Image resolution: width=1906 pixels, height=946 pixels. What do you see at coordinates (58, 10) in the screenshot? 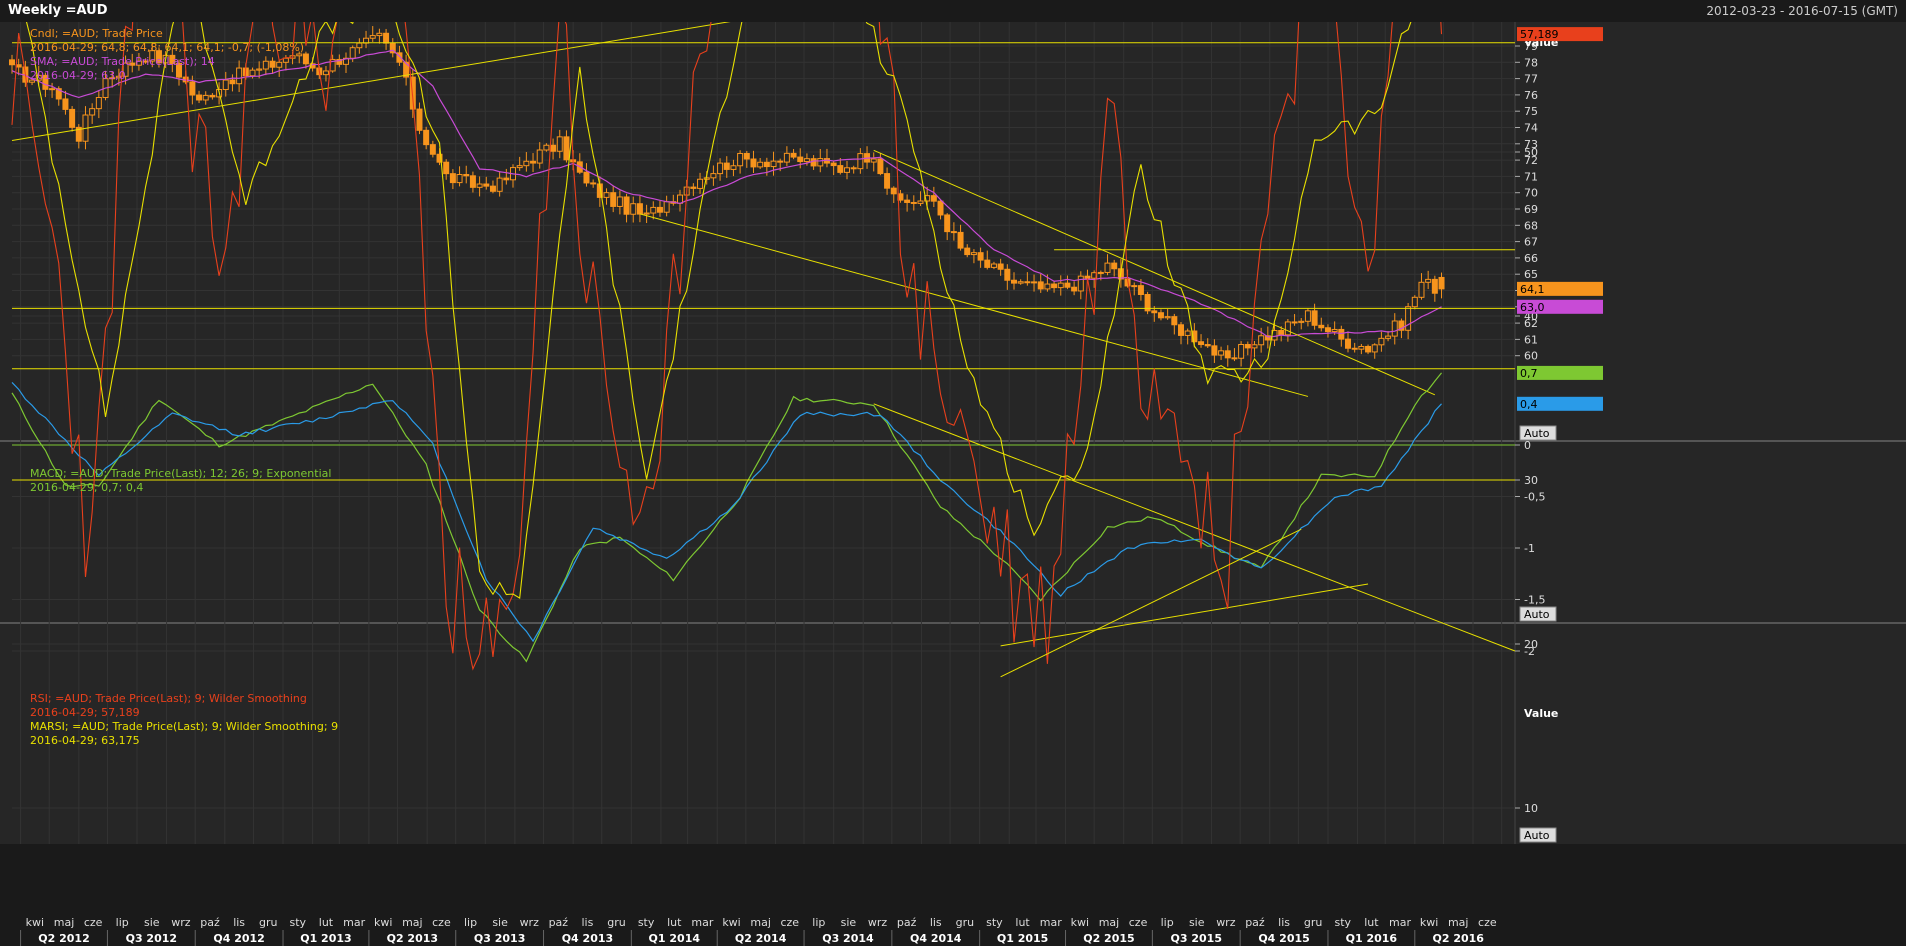
I see `window-title: Weekly =AUD` at bounding box center [58, 10].